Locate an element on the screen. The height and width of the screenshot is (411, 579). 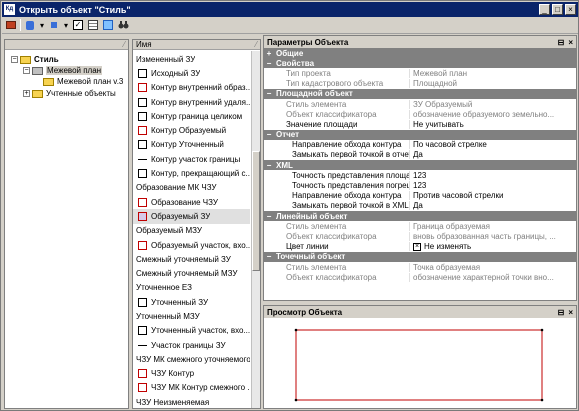
property-value: По часовой стрелке is located at coordinates (492, 145).